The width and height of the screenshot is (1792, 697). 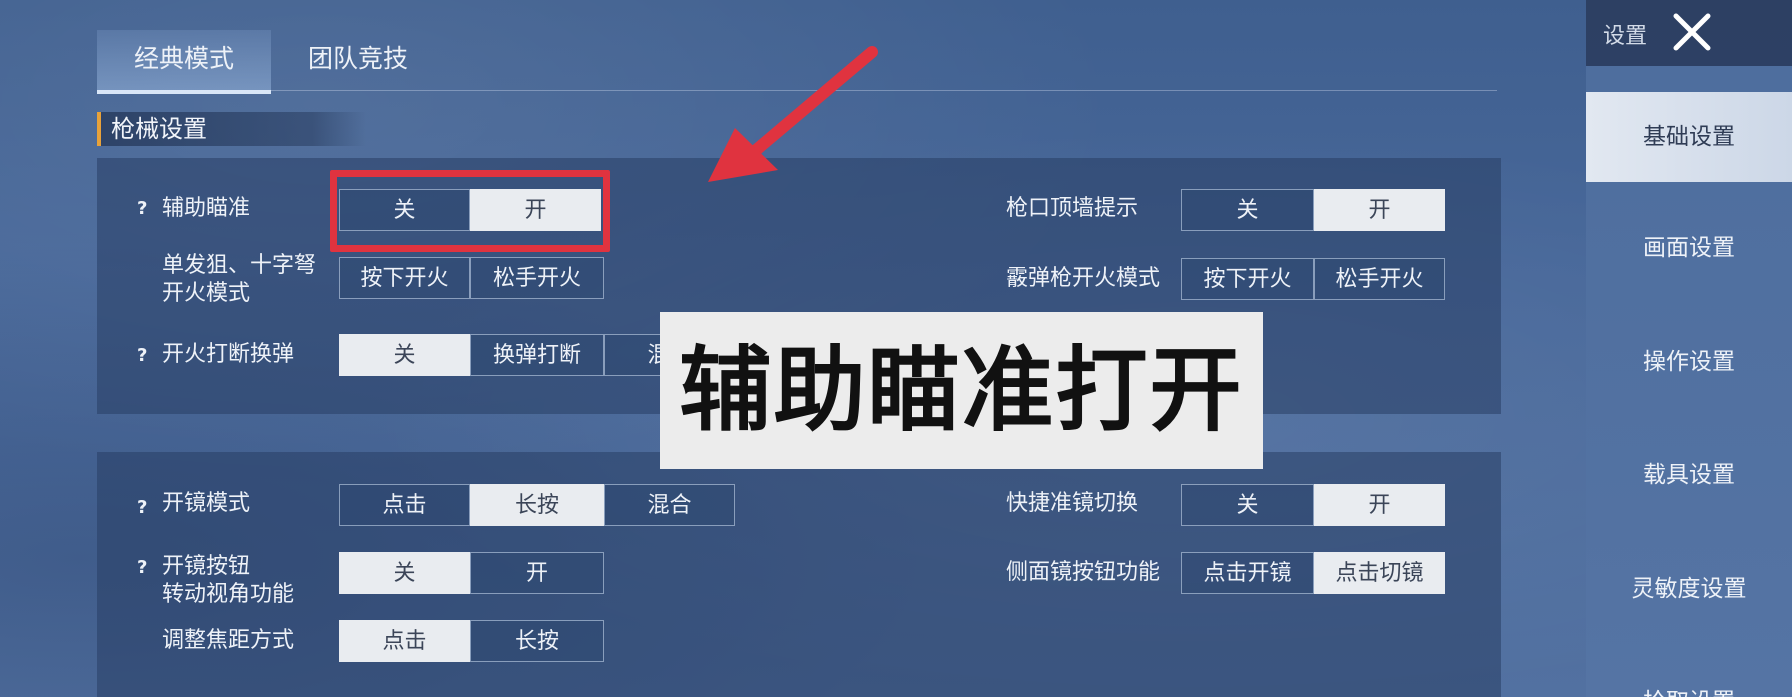 I want to click on sniper-press-fire-option: 按下开火, so click(x=404, y=278).